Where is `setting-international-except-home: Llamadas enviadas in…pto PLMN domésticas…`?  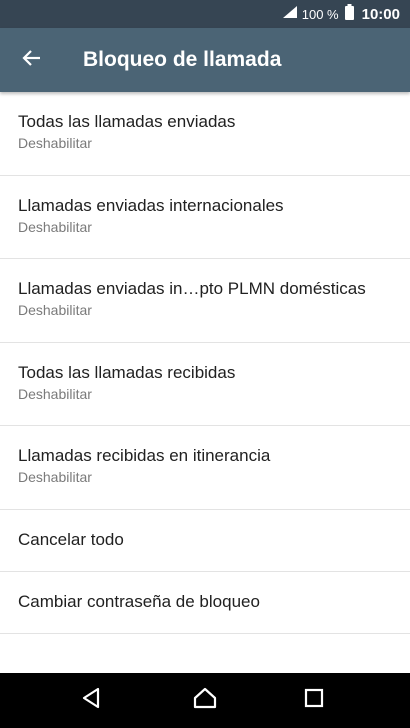
setting-international-except-home: Llamadas enviadas in…pto PLMN domésticas… is located at coordinates (205, 301).